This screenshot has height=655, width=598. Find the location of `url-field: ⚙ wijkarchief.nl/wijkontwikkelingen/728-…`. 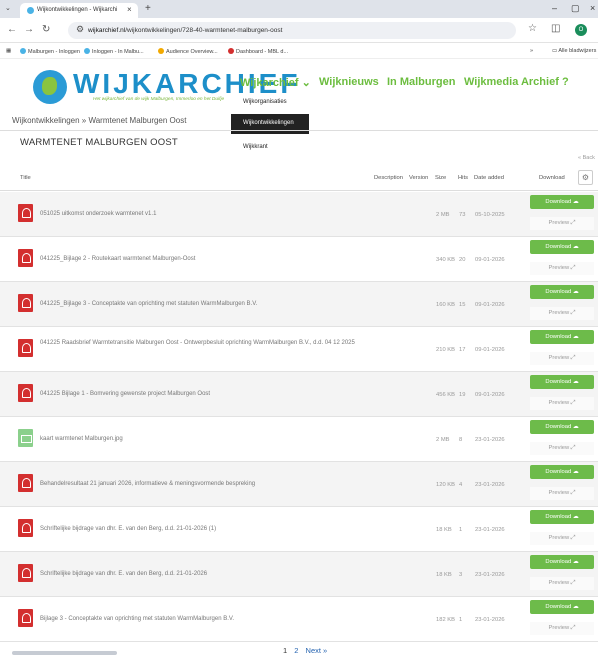

url-field: ⚙ wijkarchief.nl/wijkontwikkelingen/728-… is located at coordinates (292, 30).